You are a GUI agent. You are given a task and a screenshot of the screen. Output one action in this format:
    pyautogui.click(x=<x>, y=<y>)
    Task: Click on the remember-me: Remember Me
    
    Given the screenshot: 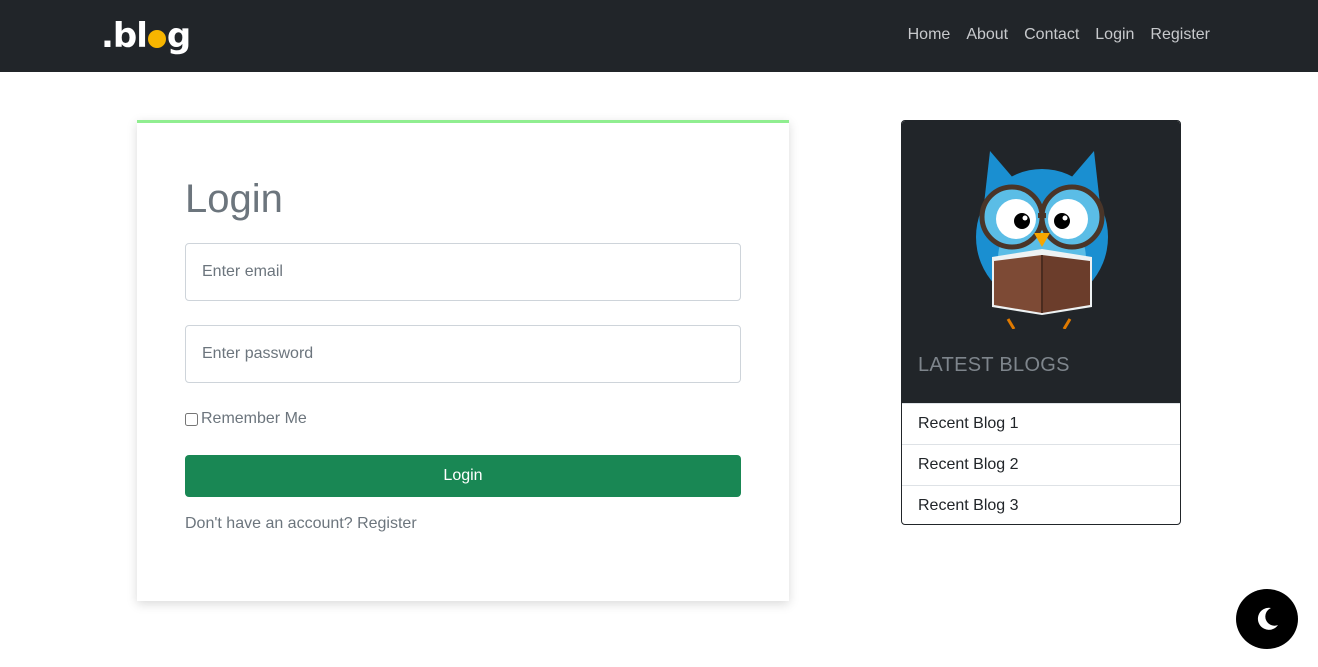 What is the action you would take?
    pyautogui.click(x=246, y=419)
    